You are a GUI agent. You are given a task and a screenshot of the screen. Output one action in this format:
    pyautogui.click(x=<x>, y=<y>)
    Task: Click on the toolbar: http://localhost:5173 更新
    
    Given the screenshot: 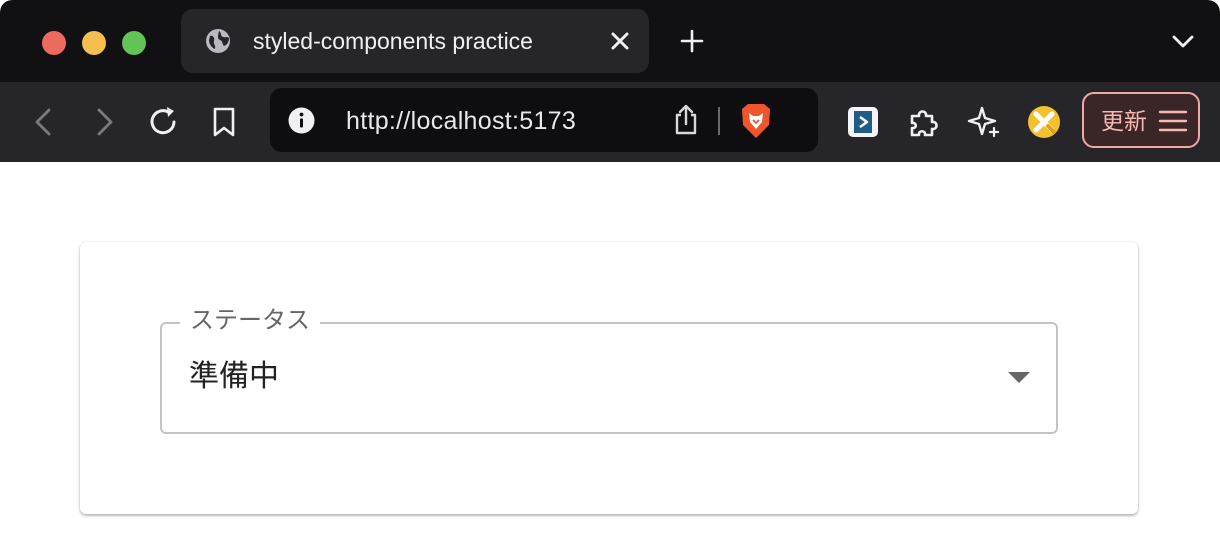 What is the action you would take?
    pyautogui.click(x=610, y=122)
    